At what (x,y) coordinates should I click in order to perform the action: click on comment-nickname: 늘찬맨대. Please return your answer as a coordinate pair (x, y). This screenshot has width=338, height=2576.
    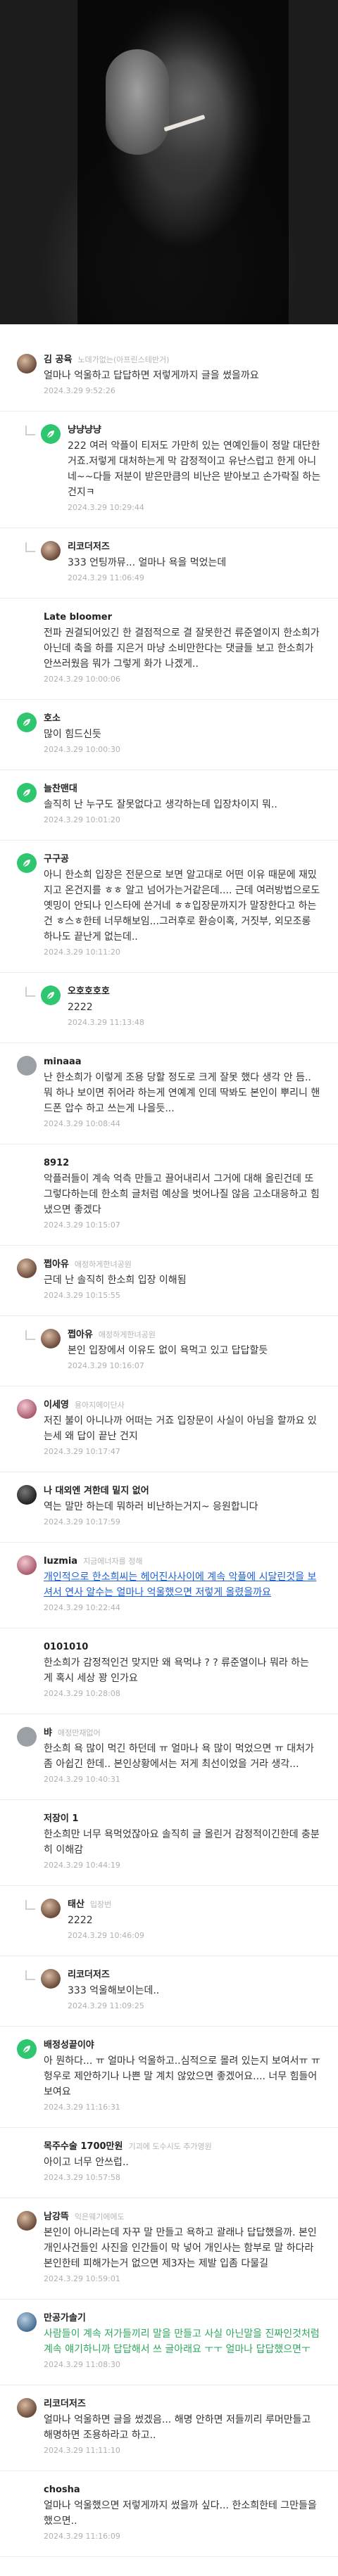
    Looking at the image, I should click on (60, 789).